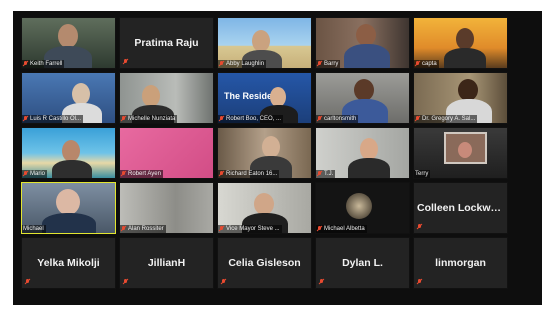 Image resolution: width=555 pixels, height=313 pixels. I want to click on participant-name: Michael, so click(33, 229).